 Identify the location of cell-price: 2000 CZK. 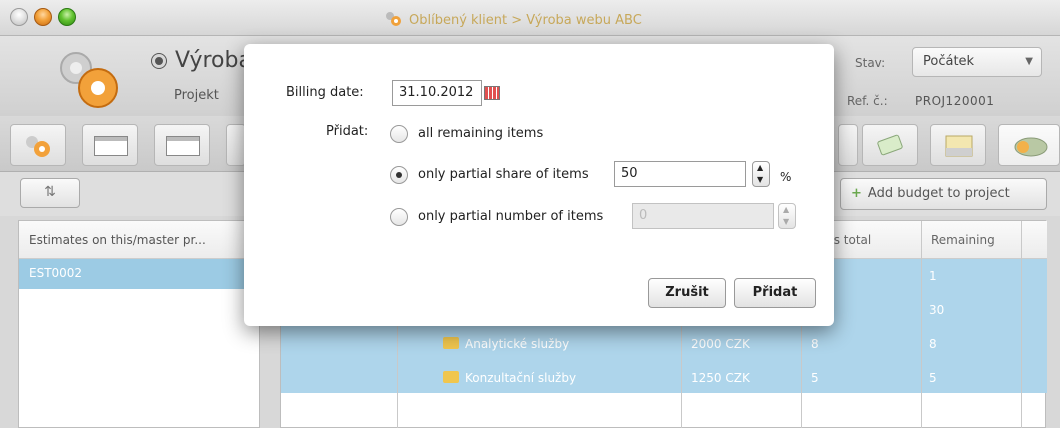
(720, 344).